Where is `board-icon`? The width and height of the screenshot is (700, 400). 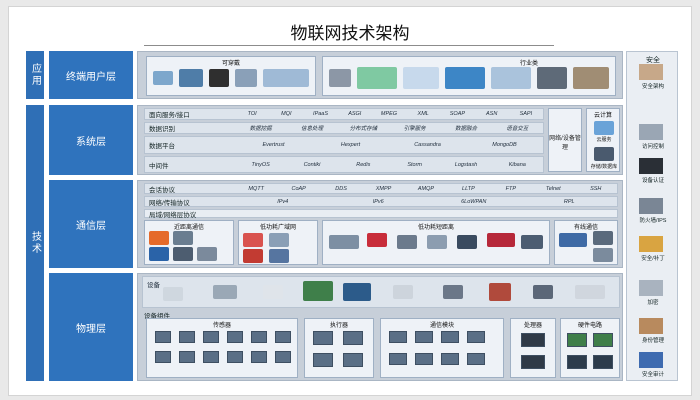
board-icon is located at coordinates (318, 291).